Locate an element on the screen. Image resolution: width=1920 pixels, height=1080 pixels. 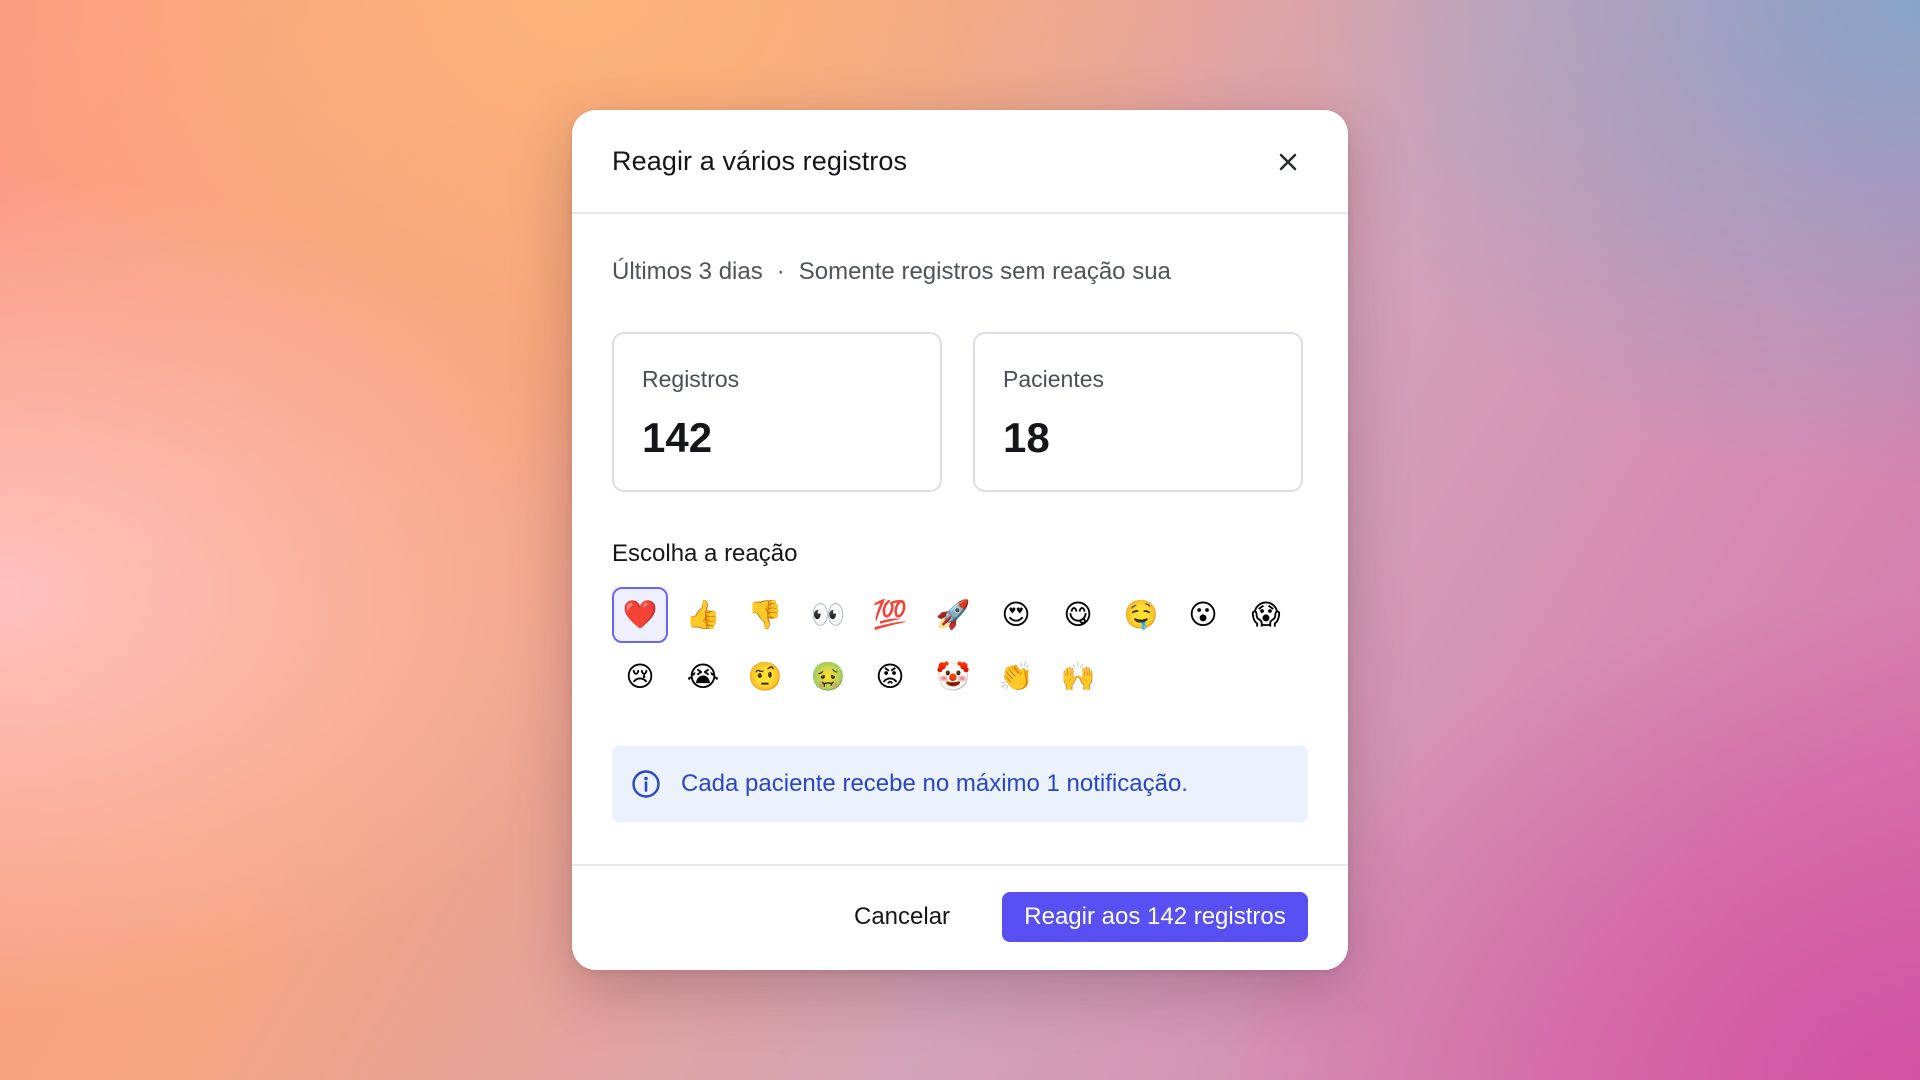
reaction-option: 👀 is located at coordinates (828, 615).